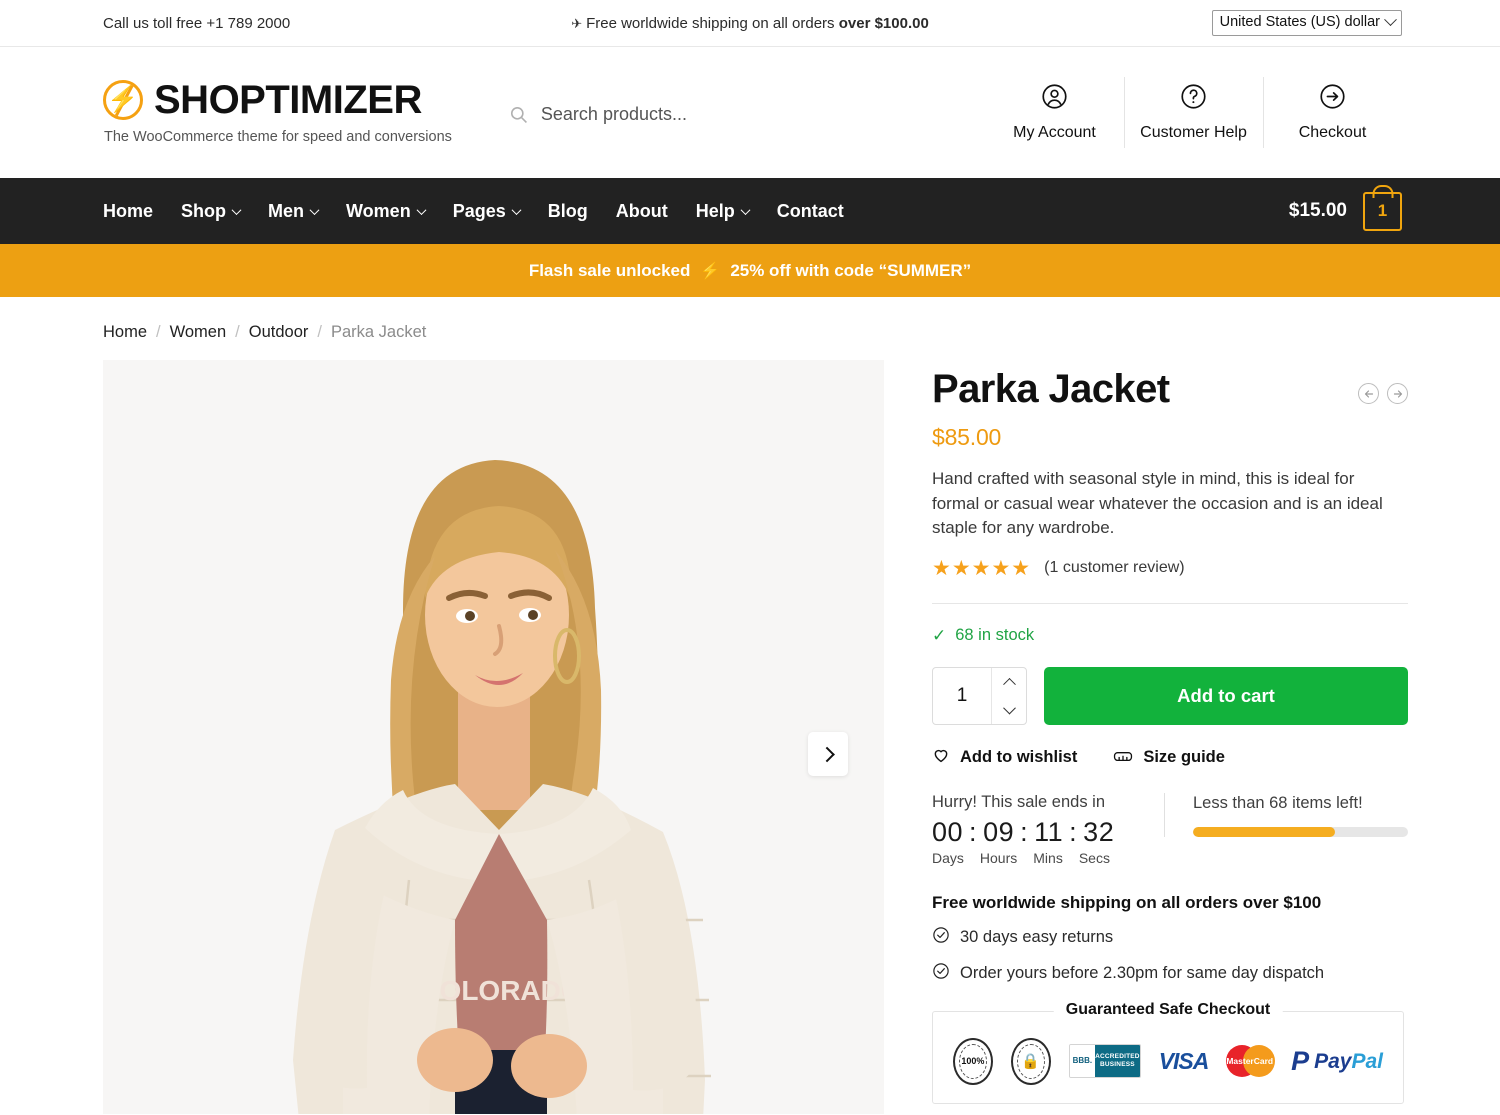 The image size is (1500, 1115). I want to click on countdown-mins: 11, so click(1049, 831).